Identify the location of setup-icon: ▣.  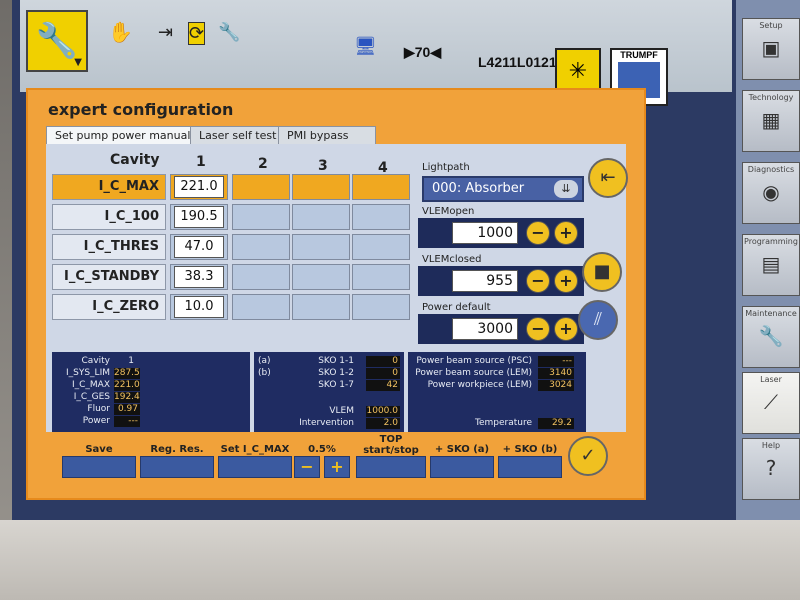
(771, 48).